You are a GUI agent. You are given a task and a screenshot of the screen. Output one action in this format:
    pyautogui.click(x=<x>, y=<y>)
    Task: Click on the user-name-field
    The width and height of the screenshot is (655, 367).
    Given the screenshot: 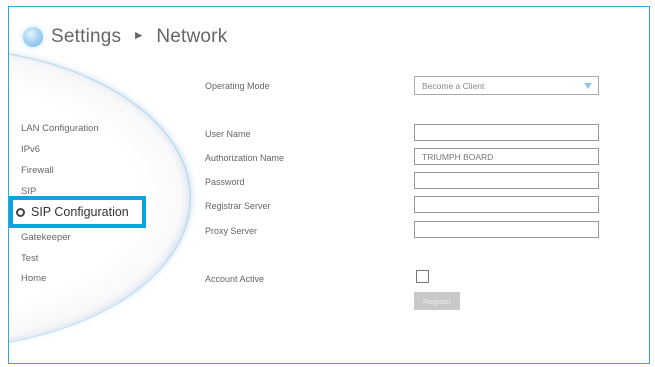 What is the action you would take?
    pyautogui.click(x=506, y=132)
    